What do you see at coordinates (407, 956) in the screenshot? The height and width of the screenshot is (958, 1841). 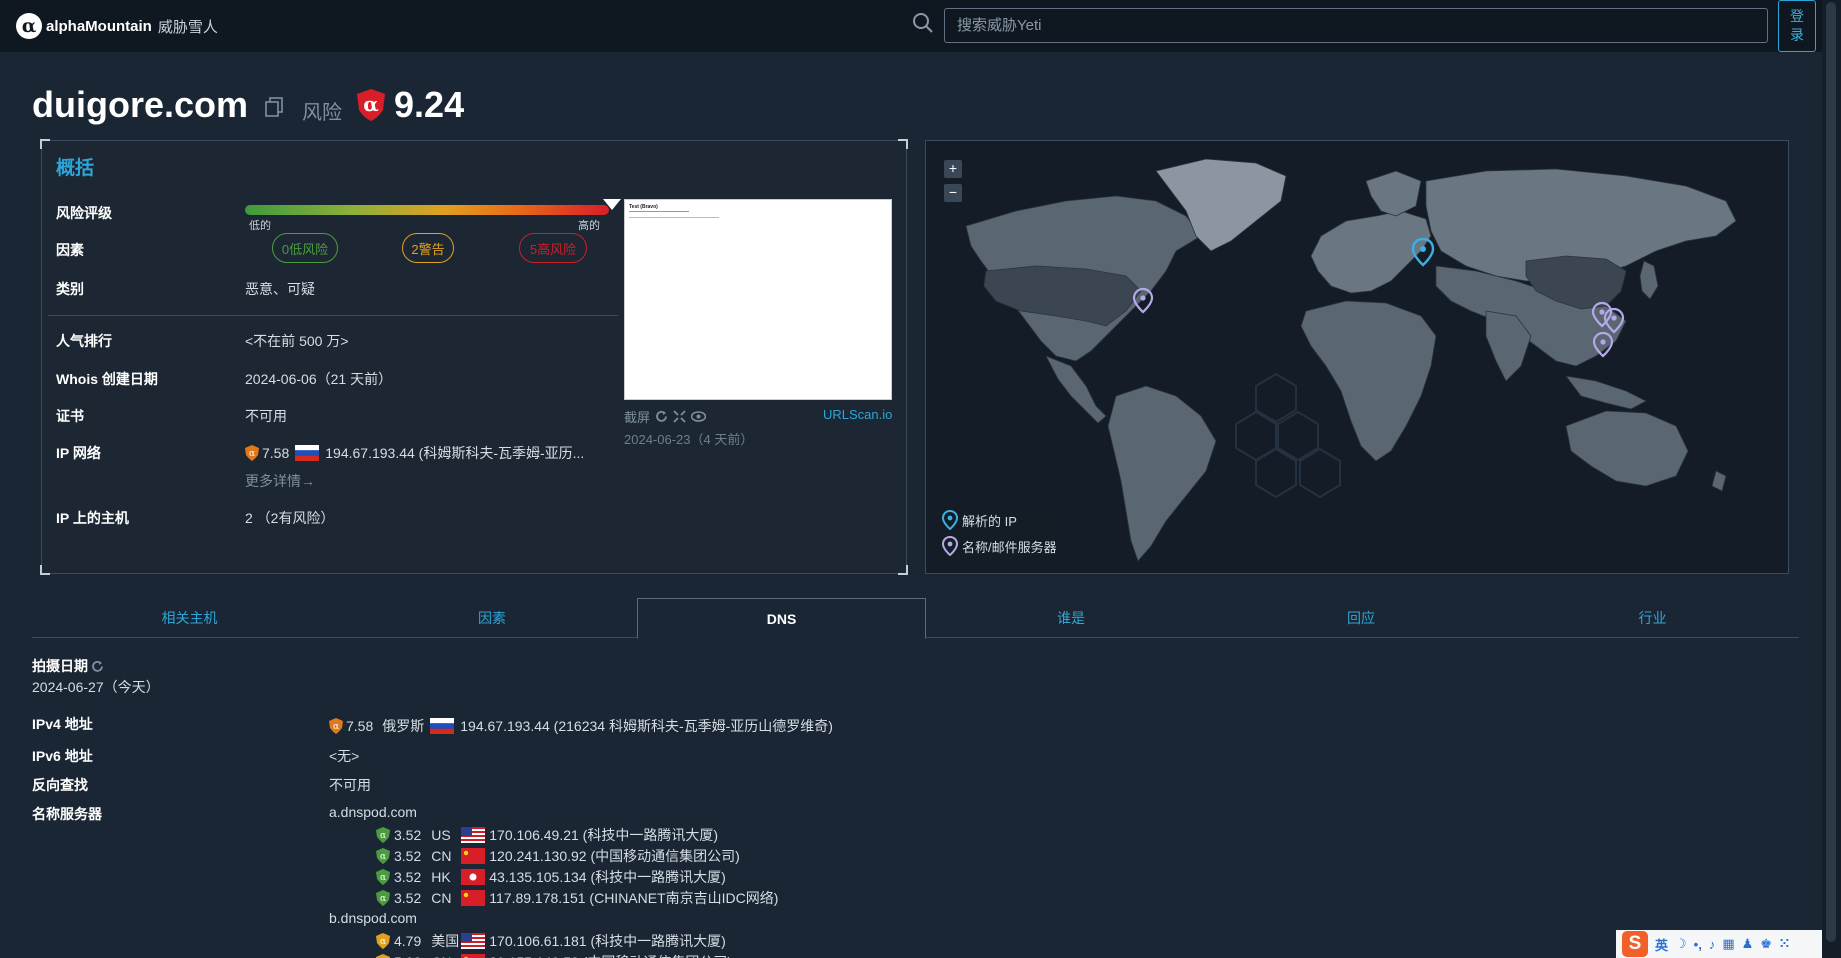 I see `ns-score: 5.08` at bounding box center [407, 956].